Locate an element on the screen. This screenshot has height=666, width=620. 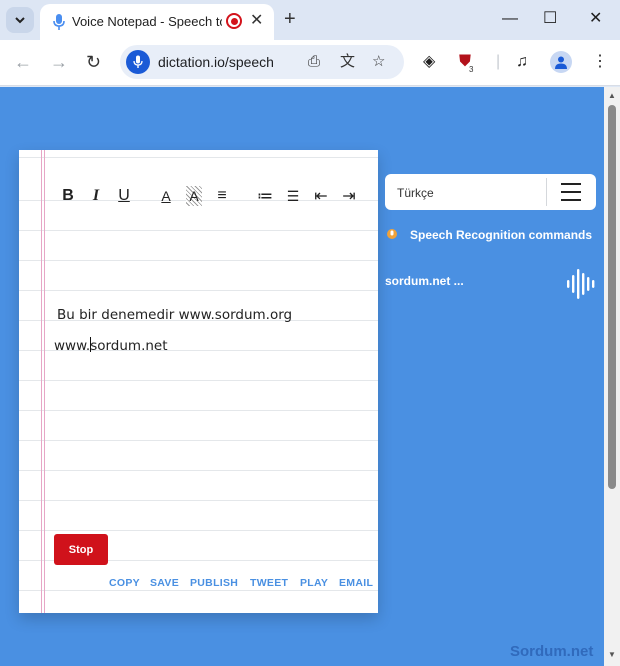
language-select: Türkçe is located at coordinates (490, 192).